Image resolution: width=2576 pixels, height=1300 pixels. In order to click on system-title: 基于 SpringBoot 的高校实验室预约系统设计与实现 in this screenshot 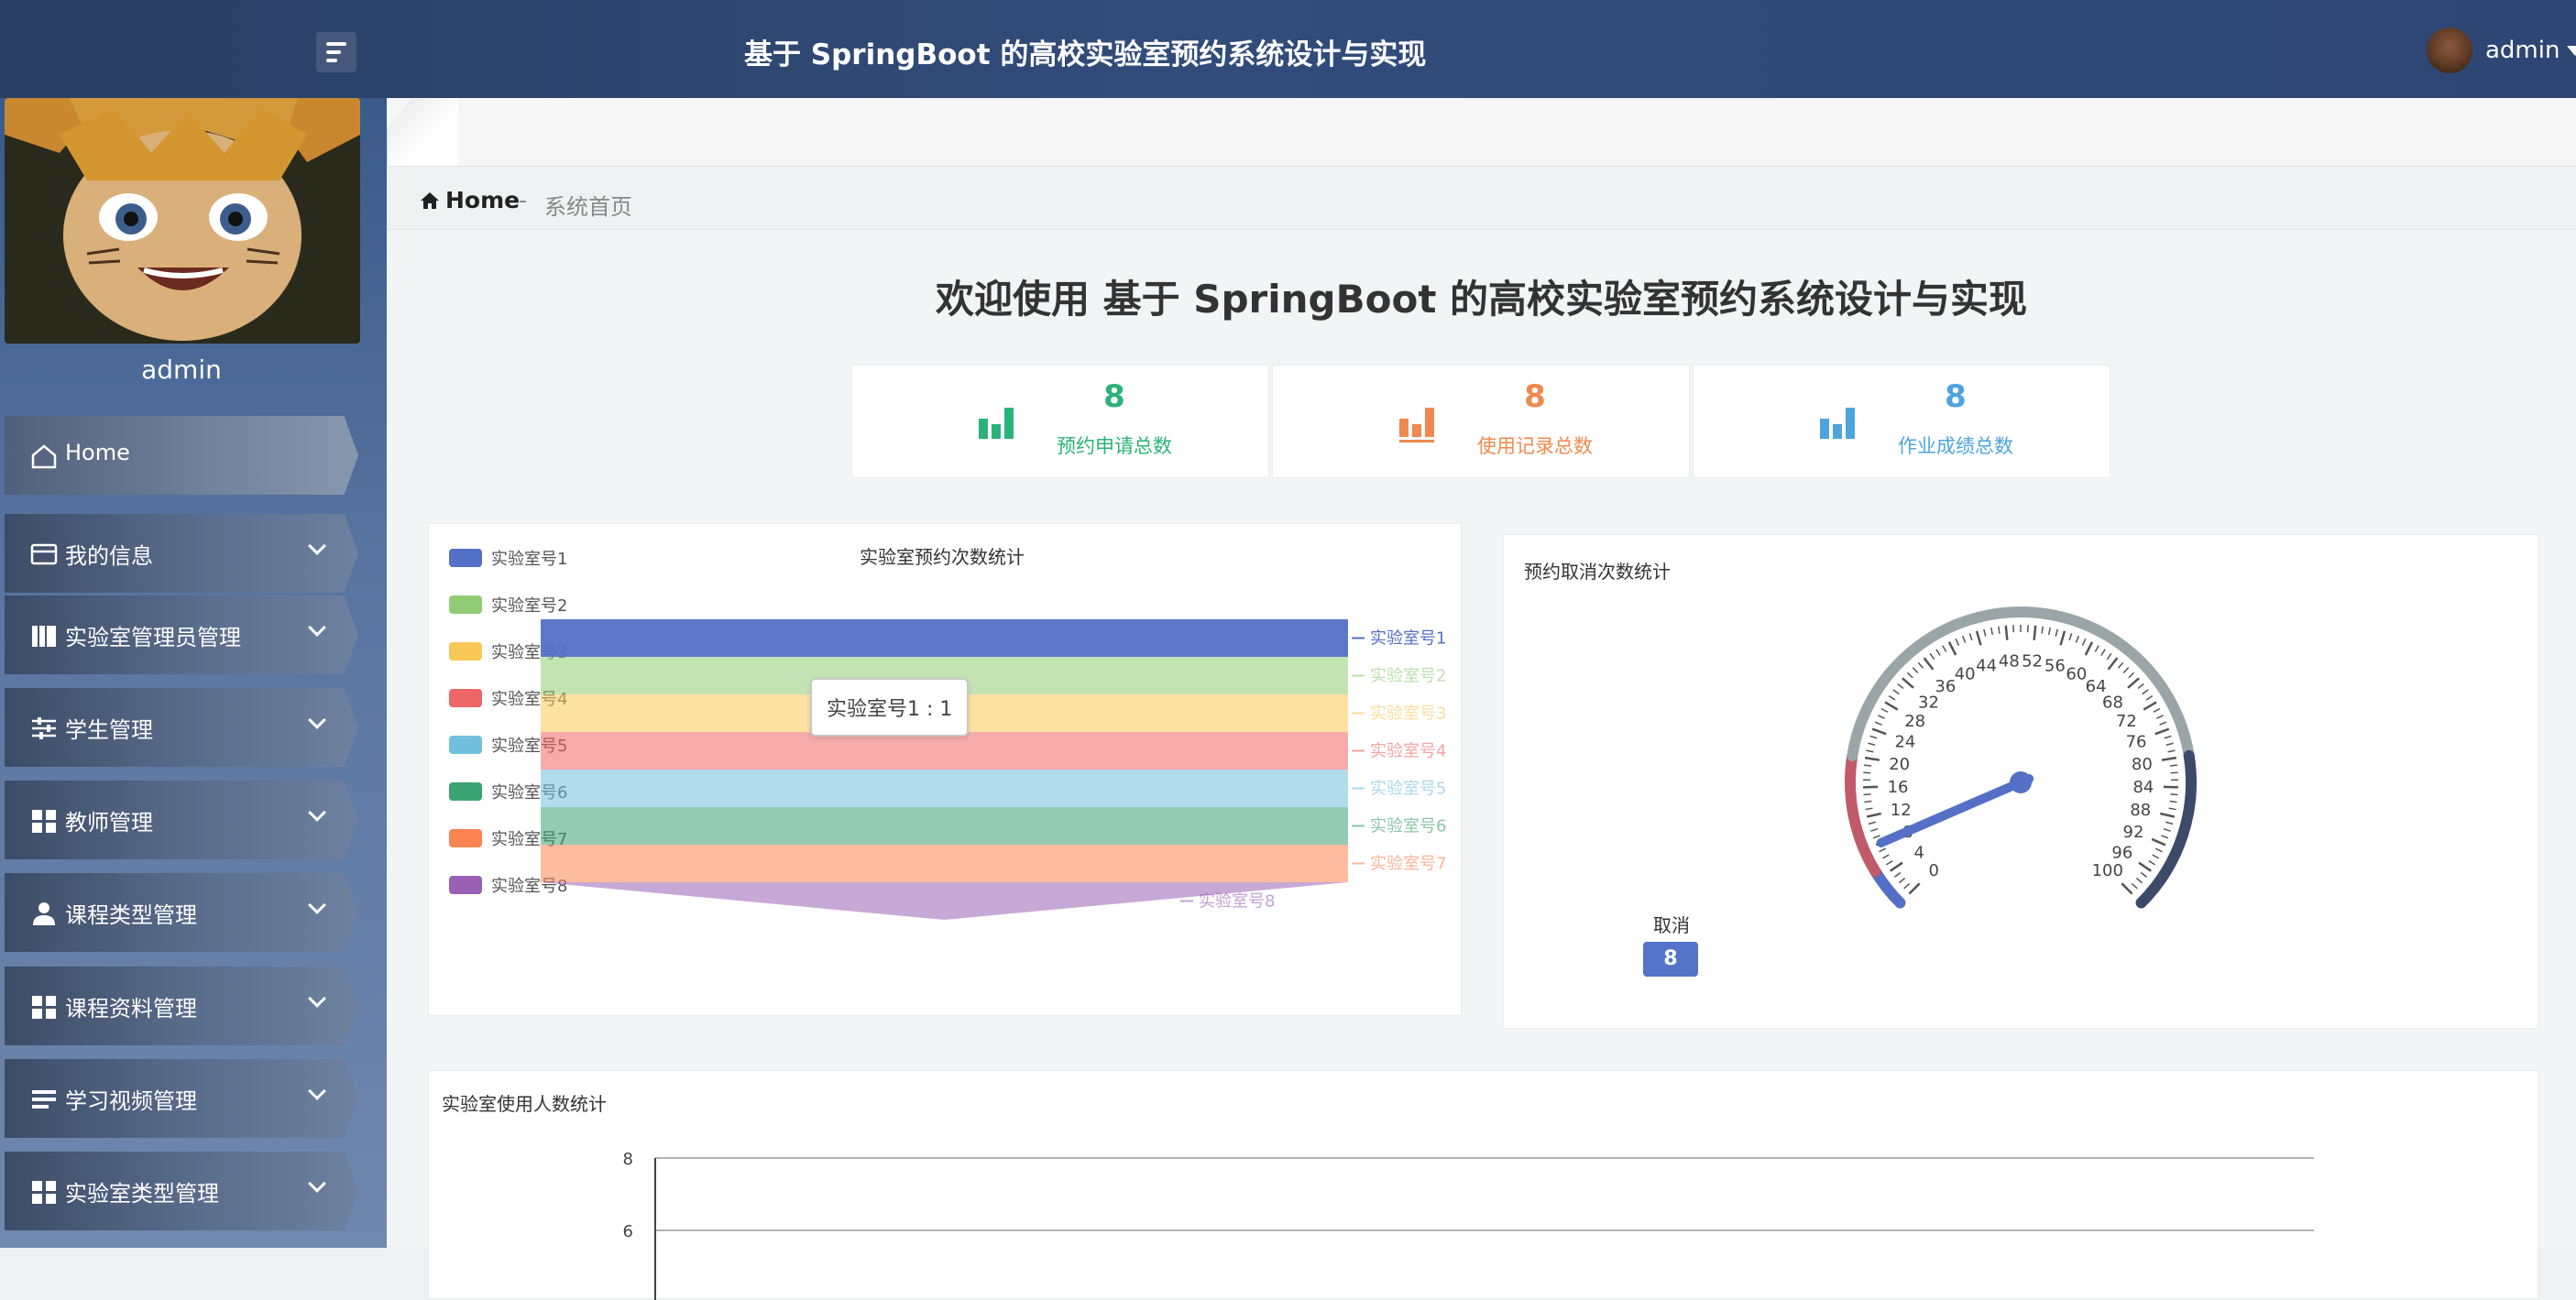, I will do `click(1085, 52)`.